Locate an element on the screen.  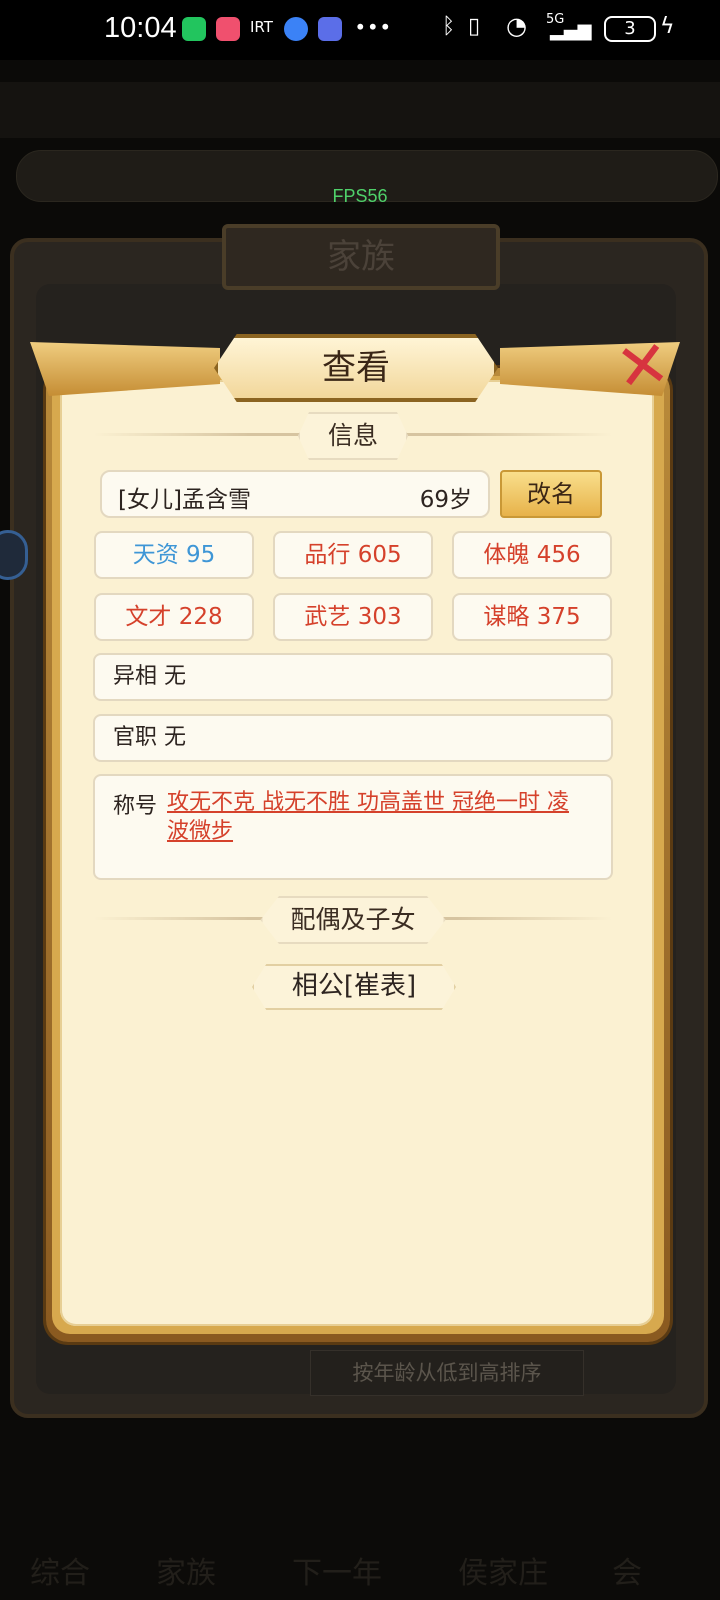
spouse-button: 相公[崔表] is located at coordinates (354, 987).